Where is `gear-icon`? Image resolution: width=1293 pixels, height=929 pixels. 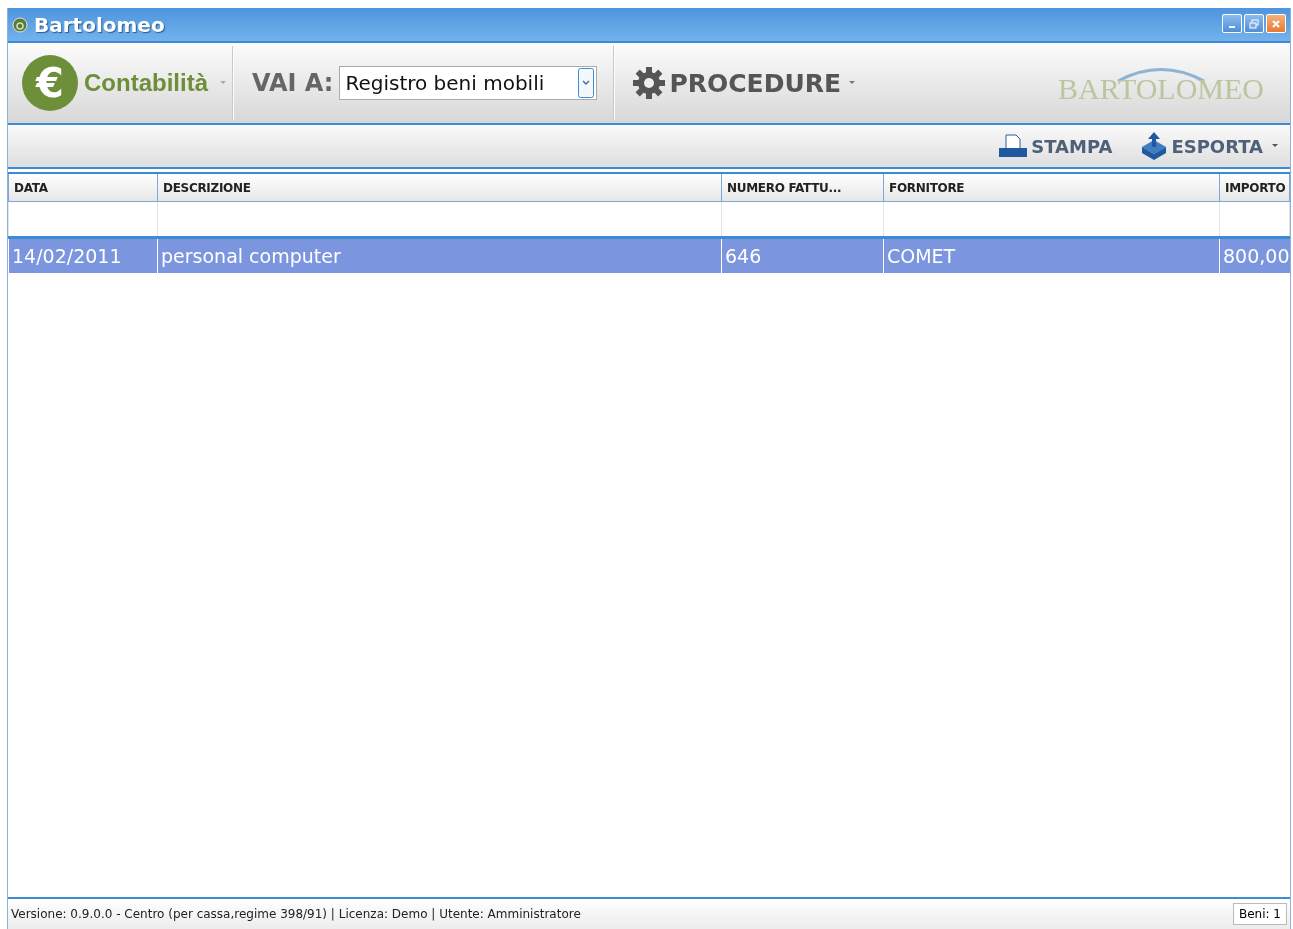
gear-icon is located at coordinates (649, 83).